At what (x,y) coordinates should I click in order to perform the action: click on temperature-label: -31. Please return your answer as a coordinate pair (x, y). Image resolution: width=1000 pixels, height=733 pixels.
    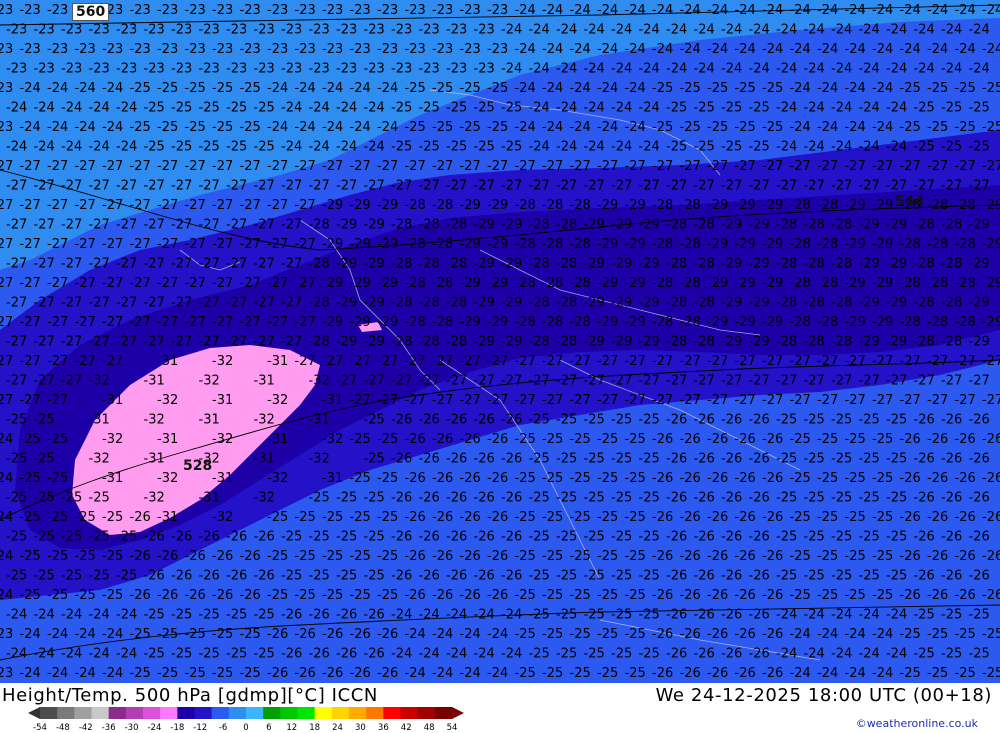
    Looking at the image, I should click on (209, 420).